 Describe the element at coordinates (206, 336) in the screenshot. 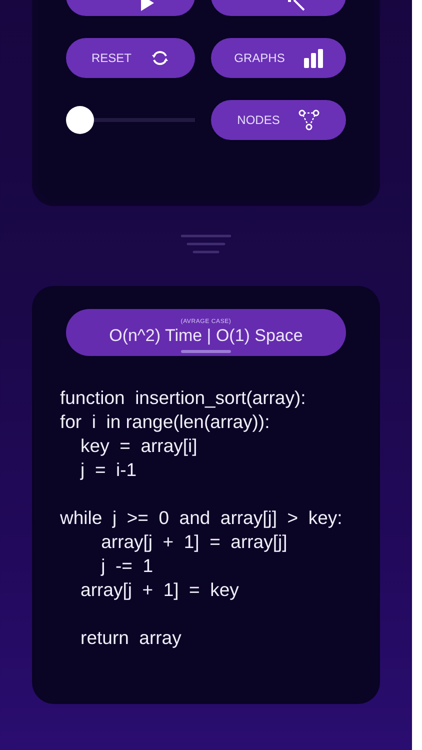

I see `complexity-text: O(n^2) Time | O(1) Space` at that location.